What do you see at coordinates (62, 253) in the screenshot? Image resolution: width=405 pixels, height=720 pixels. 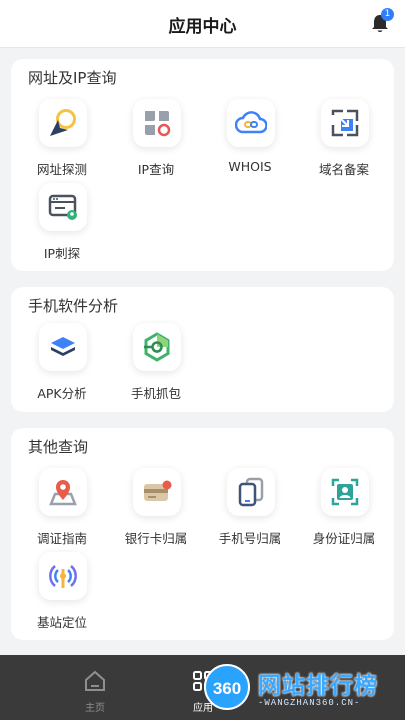 I see `tile-label: IP刺探` at bounding box center [62, 253].